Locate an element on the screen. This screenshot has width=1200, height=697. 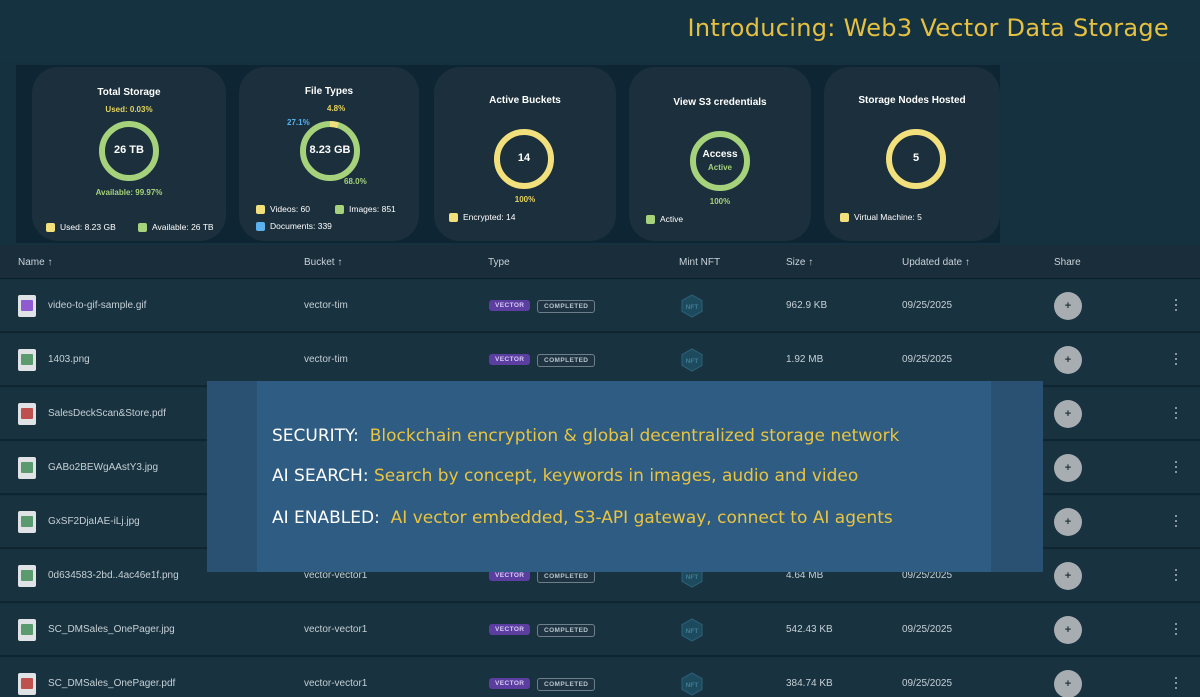
legend-images: Images: 851 is located at coordinates (365, 209).